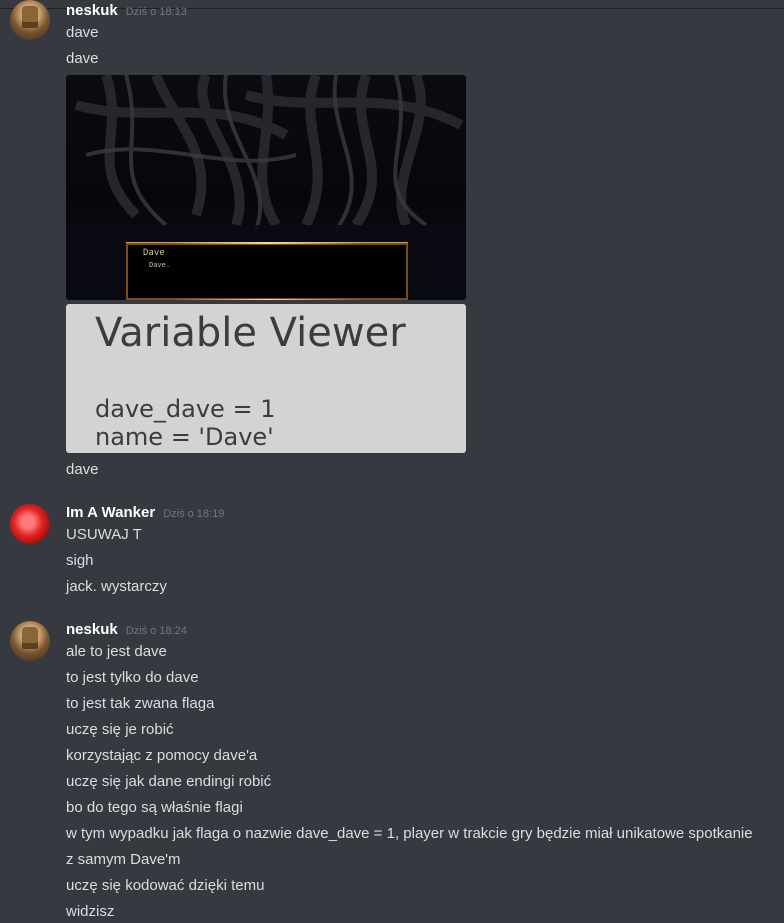 The height and width of the screenshot is (923, 784). What do you see at coordinates (80, 560) in the screenshot?
I see `message-line: sigh` at bounding box center [80, 560].